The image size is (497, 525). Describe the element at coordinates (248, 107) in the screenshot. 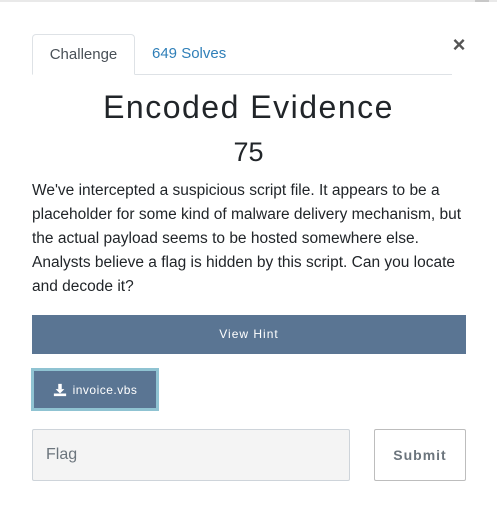

I see `challenge-title: Encoded Evidence` at that location.